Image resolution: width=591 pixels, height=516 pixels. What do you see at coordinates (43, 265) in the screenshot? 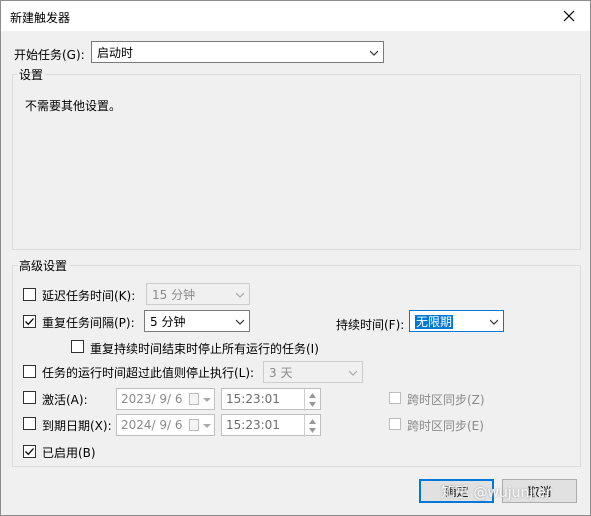
I see `advanced-group-title: 高级设置` at bounding box center [43, 265].